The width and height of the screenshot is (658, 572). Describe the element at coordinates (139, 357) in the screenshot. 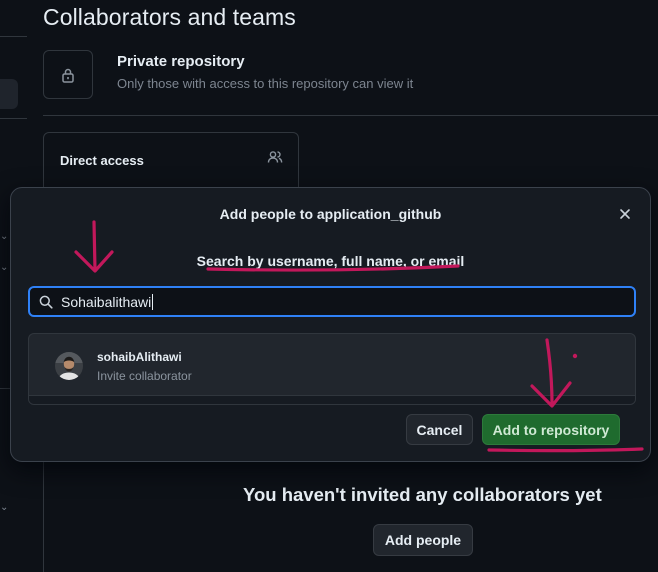

I see `result-username: sohaibAlithawi` at that location.